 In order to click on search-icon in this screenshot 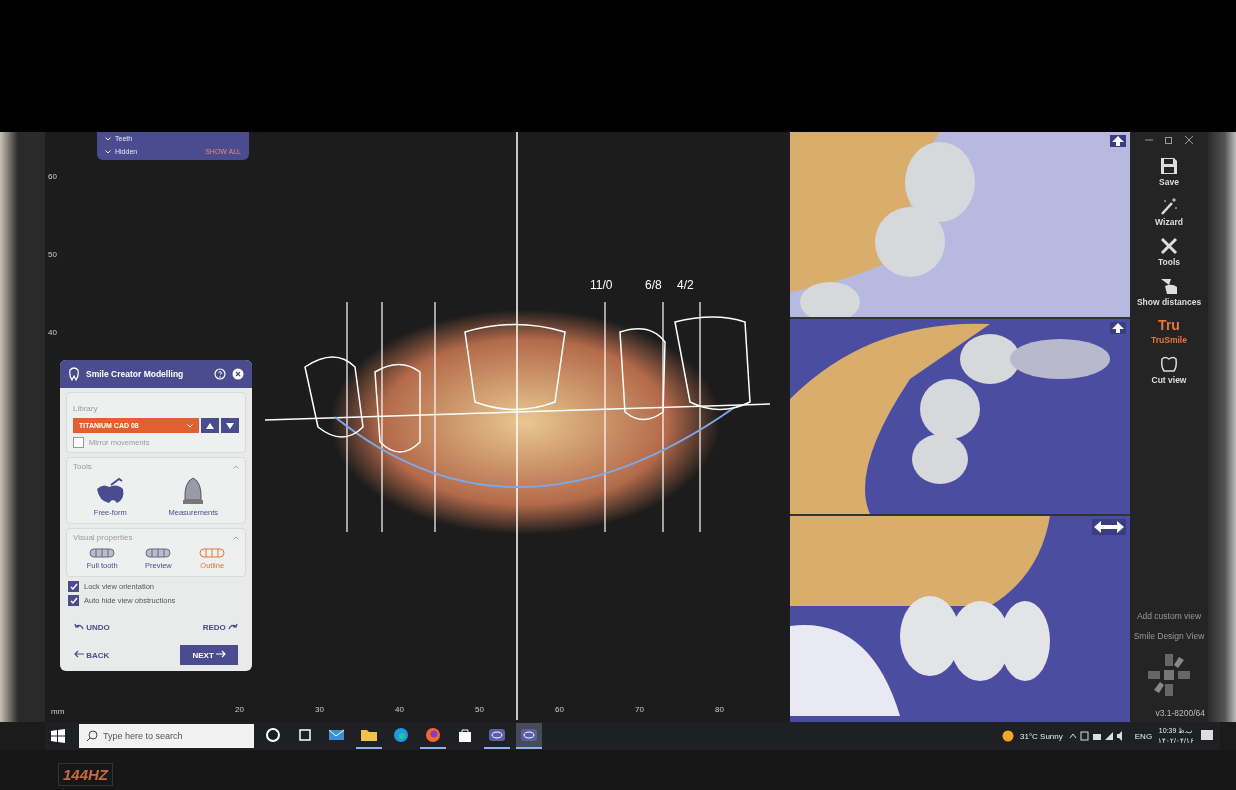, I will do `click(92, 736)`.